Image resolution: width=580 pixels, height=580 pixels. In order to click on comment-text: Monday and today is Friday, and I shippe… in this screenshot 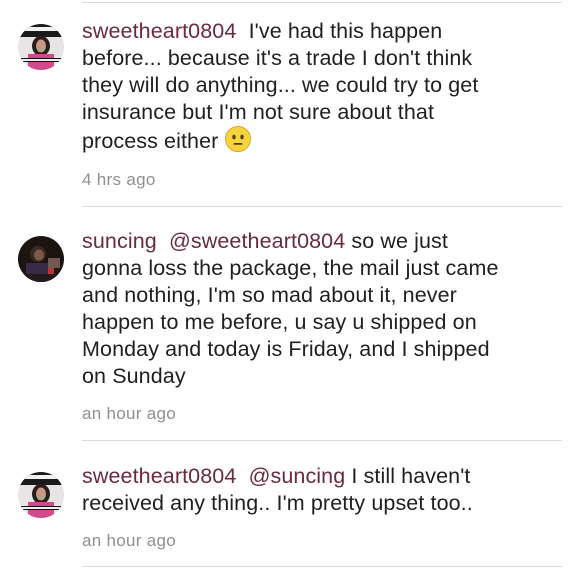, I will do `click(286, 349)`.